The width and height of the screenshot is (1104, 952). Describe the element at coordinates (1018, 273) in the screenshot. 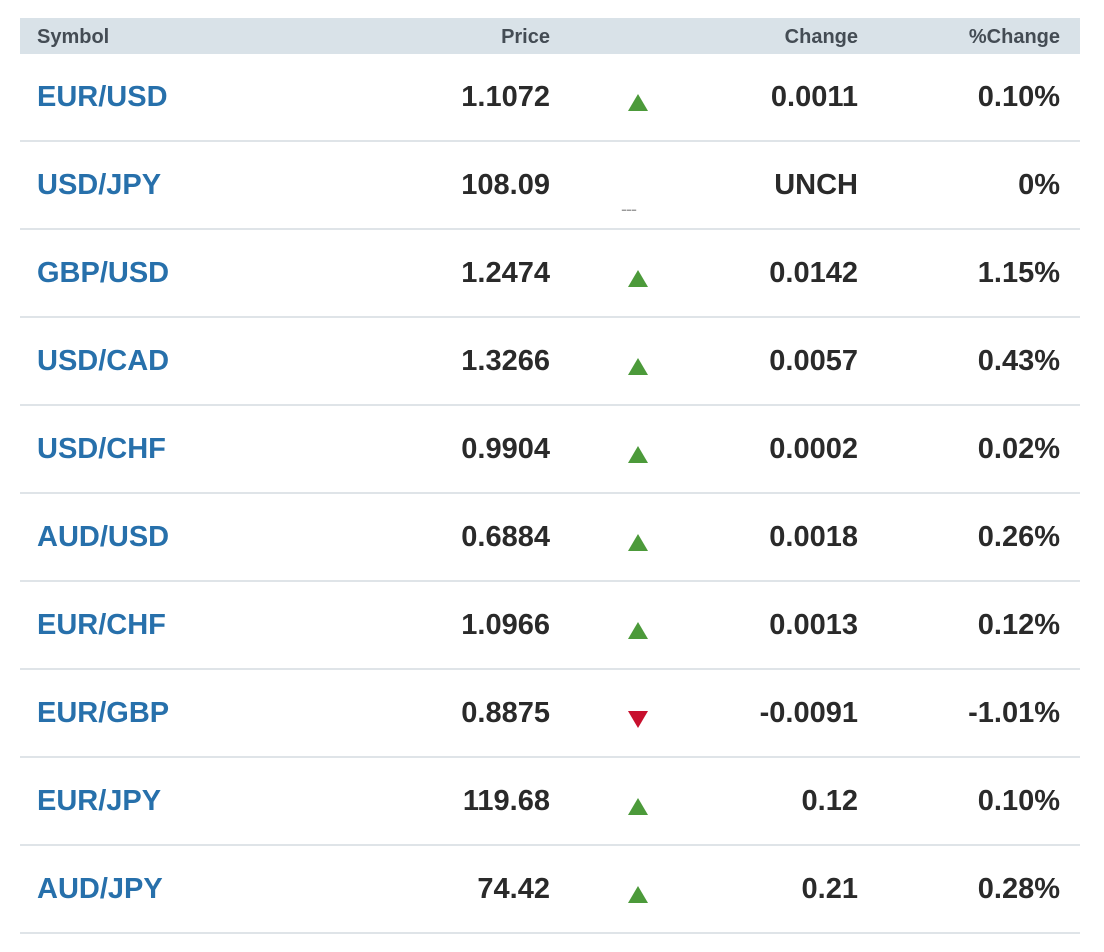

I see `percent-change-cell: 1.15%` at that location.